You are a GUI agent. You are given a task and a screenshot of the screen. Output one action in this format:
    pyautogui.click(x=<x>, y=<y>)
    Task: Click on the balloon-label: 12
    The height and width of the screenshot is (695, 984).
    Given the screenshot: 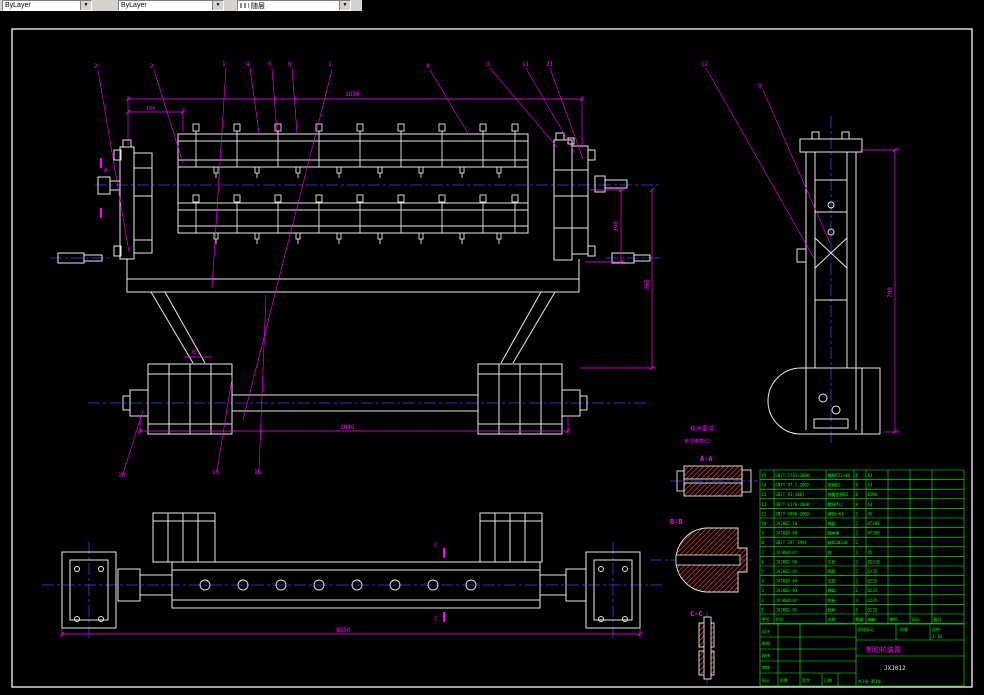 What is the action you would take?
    pyautogui.click(x=705, y=64)
    